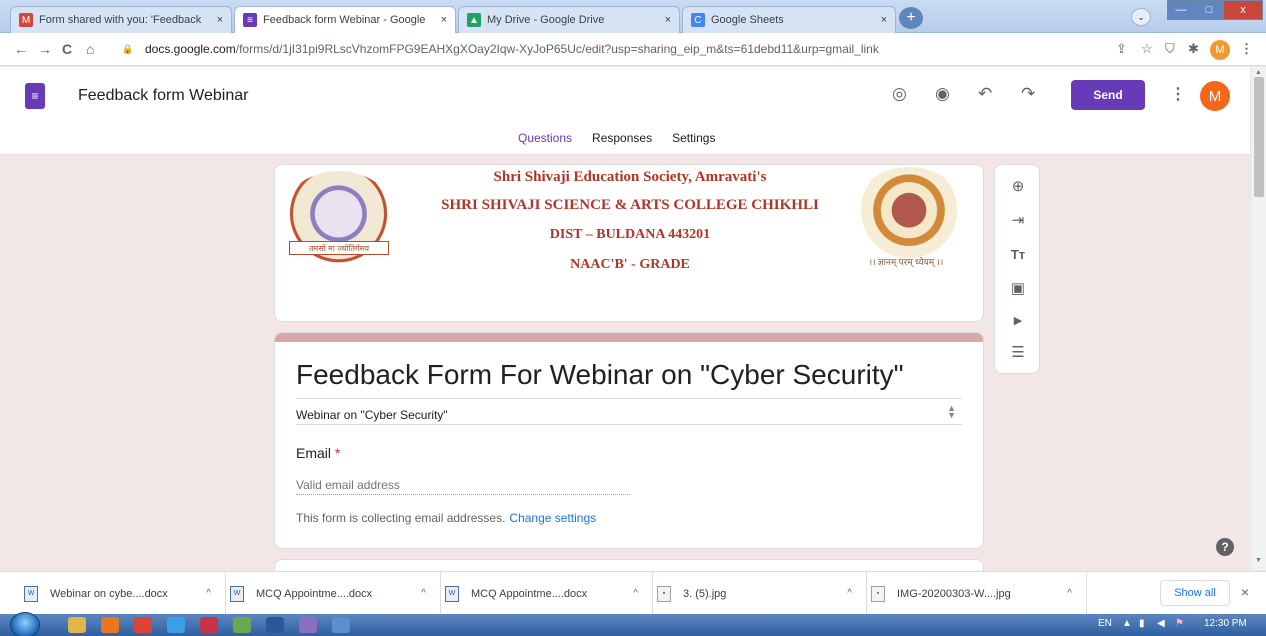 The height and width of the screenshot is (636, 1266). What do you see at coordinates (176, 625) in the screenshot?
I see `ie-icon` at bounding box center [176, 625].